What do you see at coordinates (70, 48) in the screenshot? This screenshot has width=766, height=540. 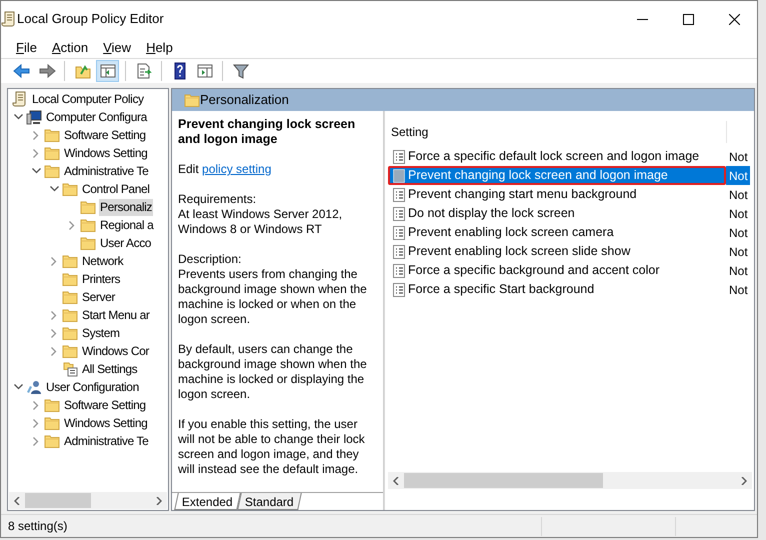 I see `menu-item: Action` at bounding box center [70, 48].